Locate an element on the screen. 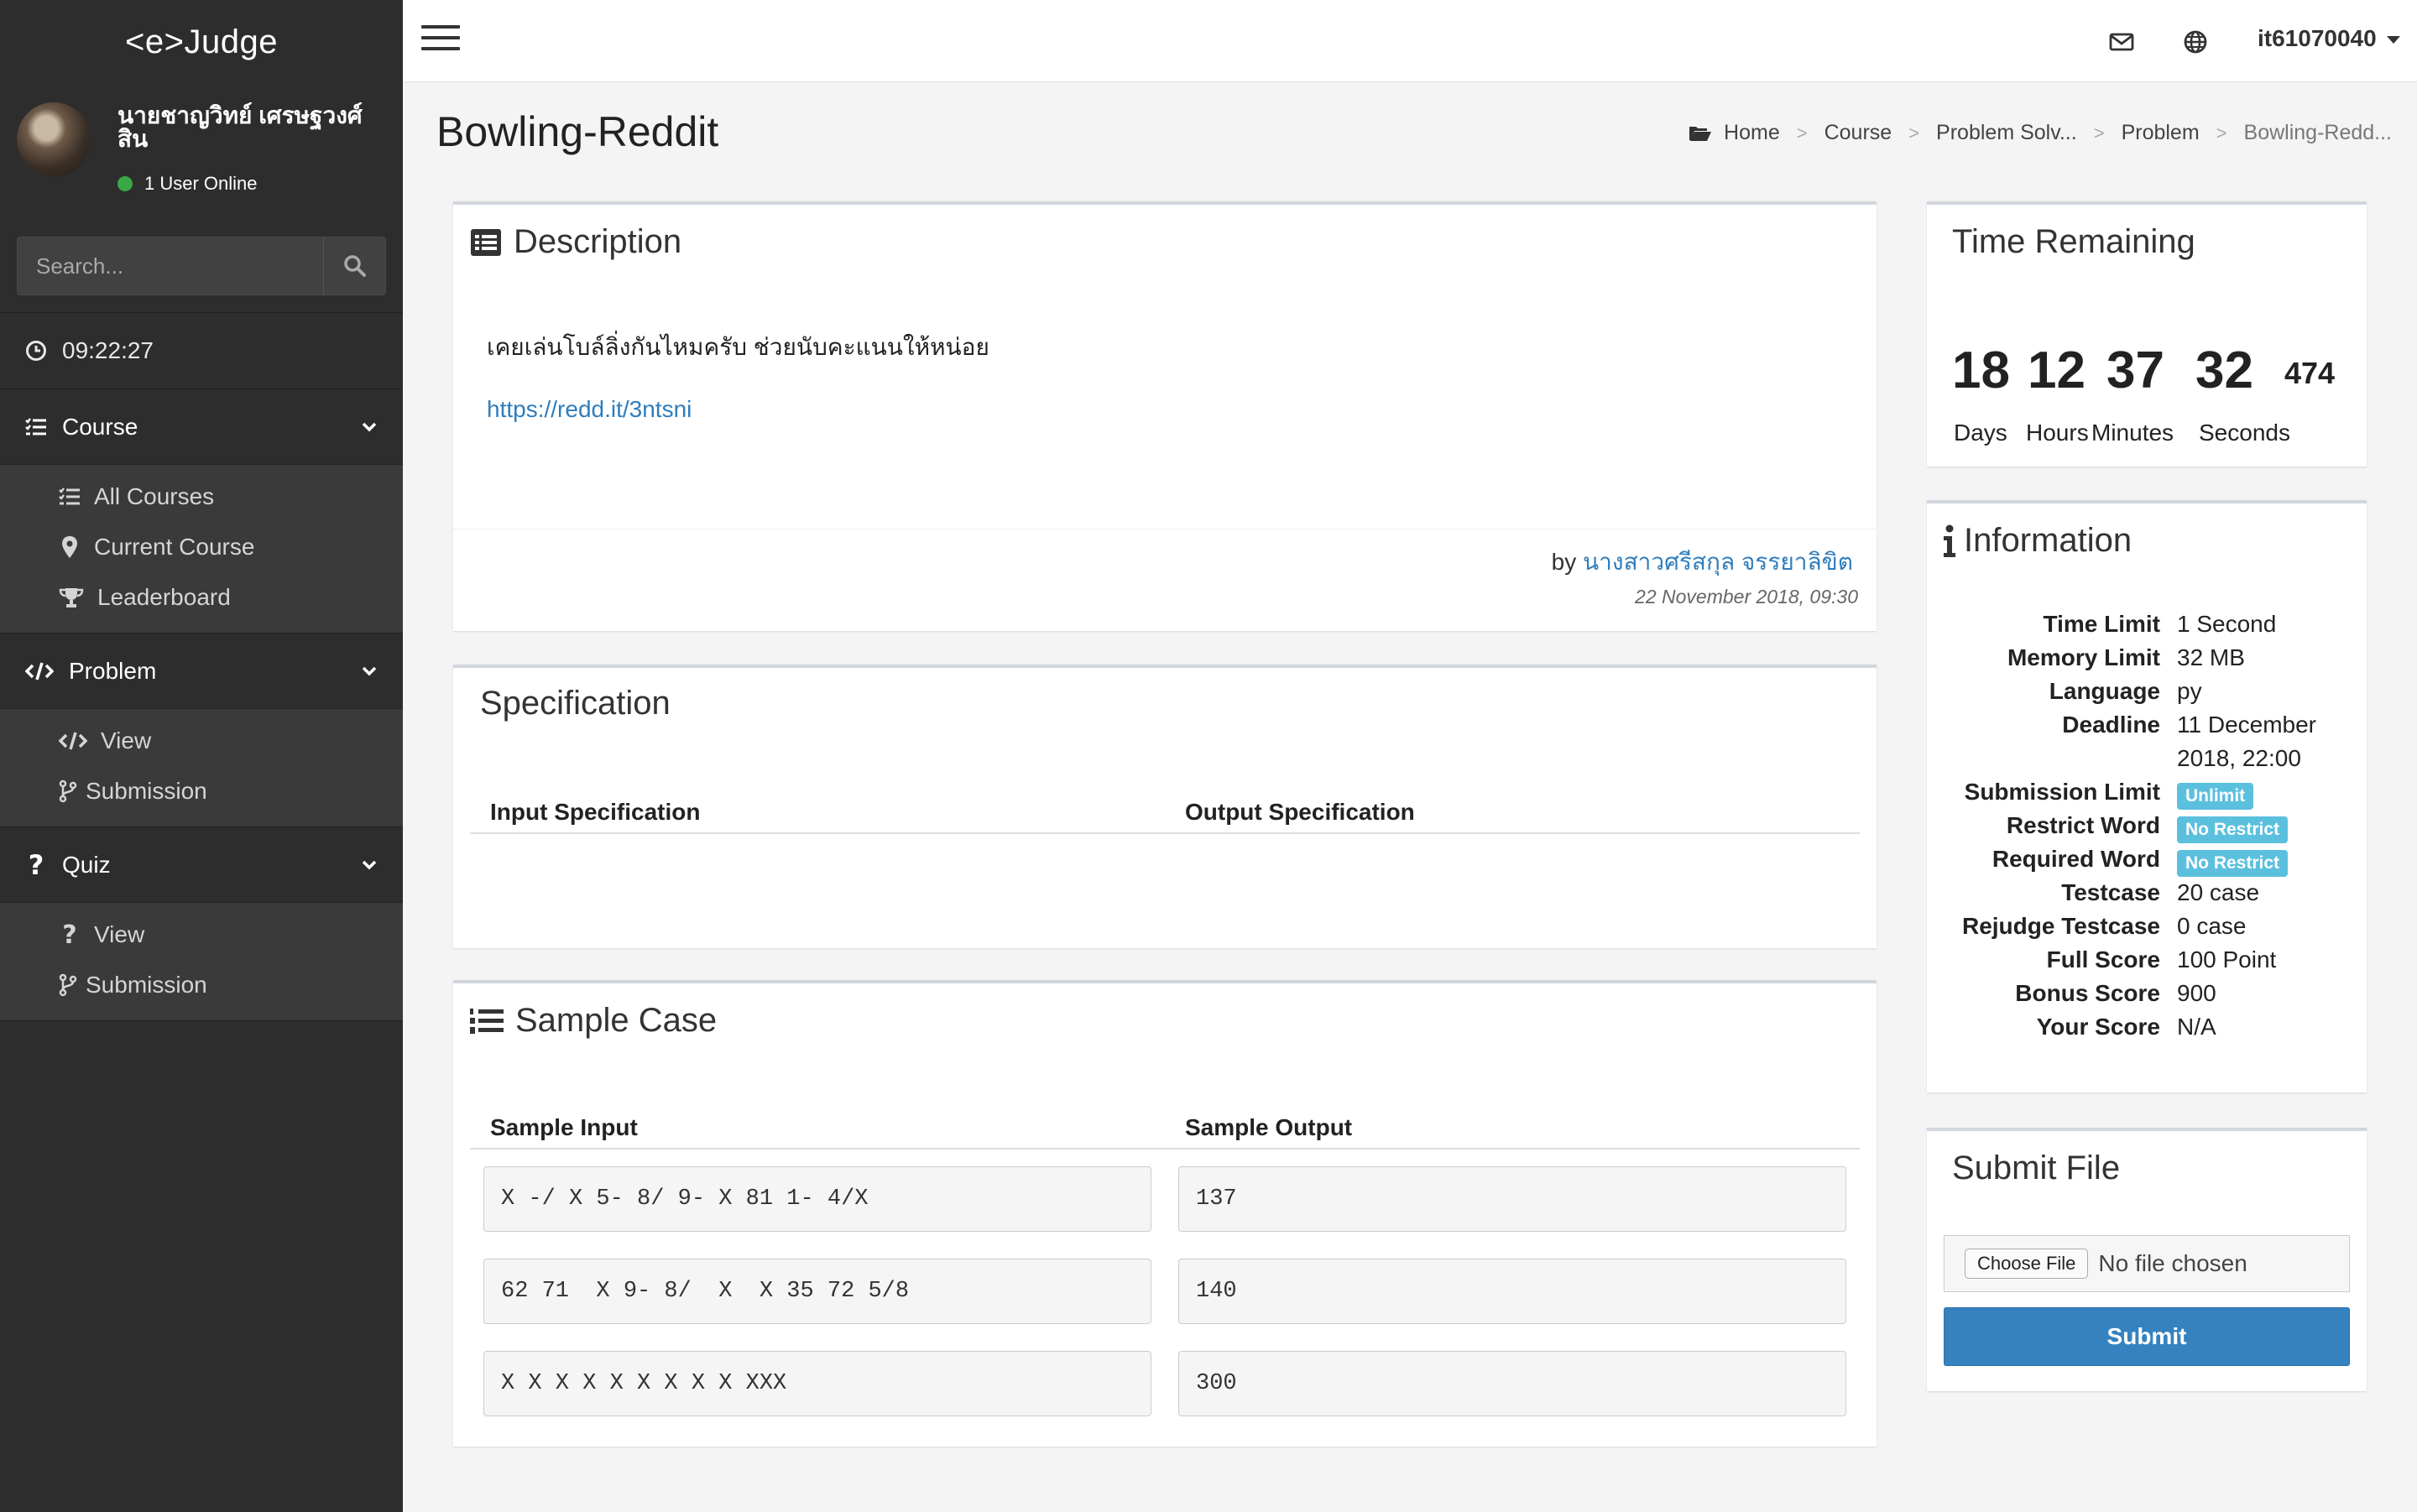 This screenshot has width=2417, height=1512. sidebar-item-label: View is located at coordinates (126, 740).